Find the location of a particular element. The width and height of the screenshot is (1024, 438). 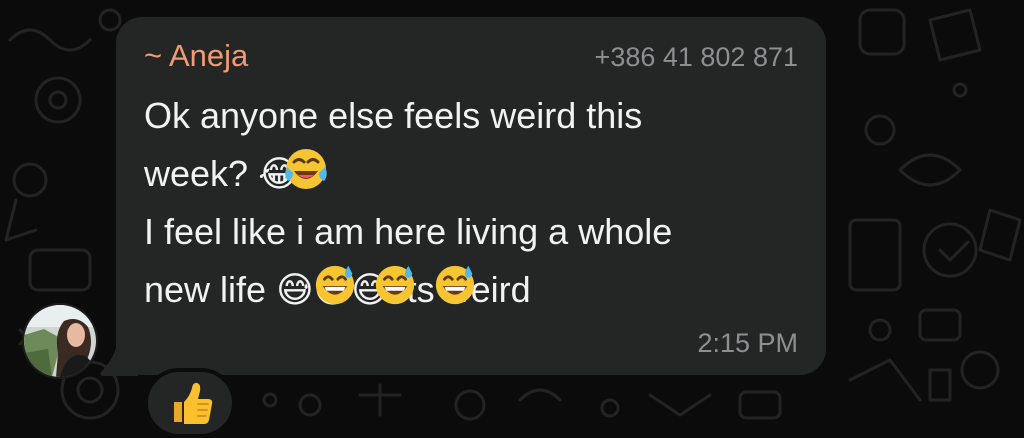

message-timestamp: 2:15 PM is located at coordinates (747, 343).